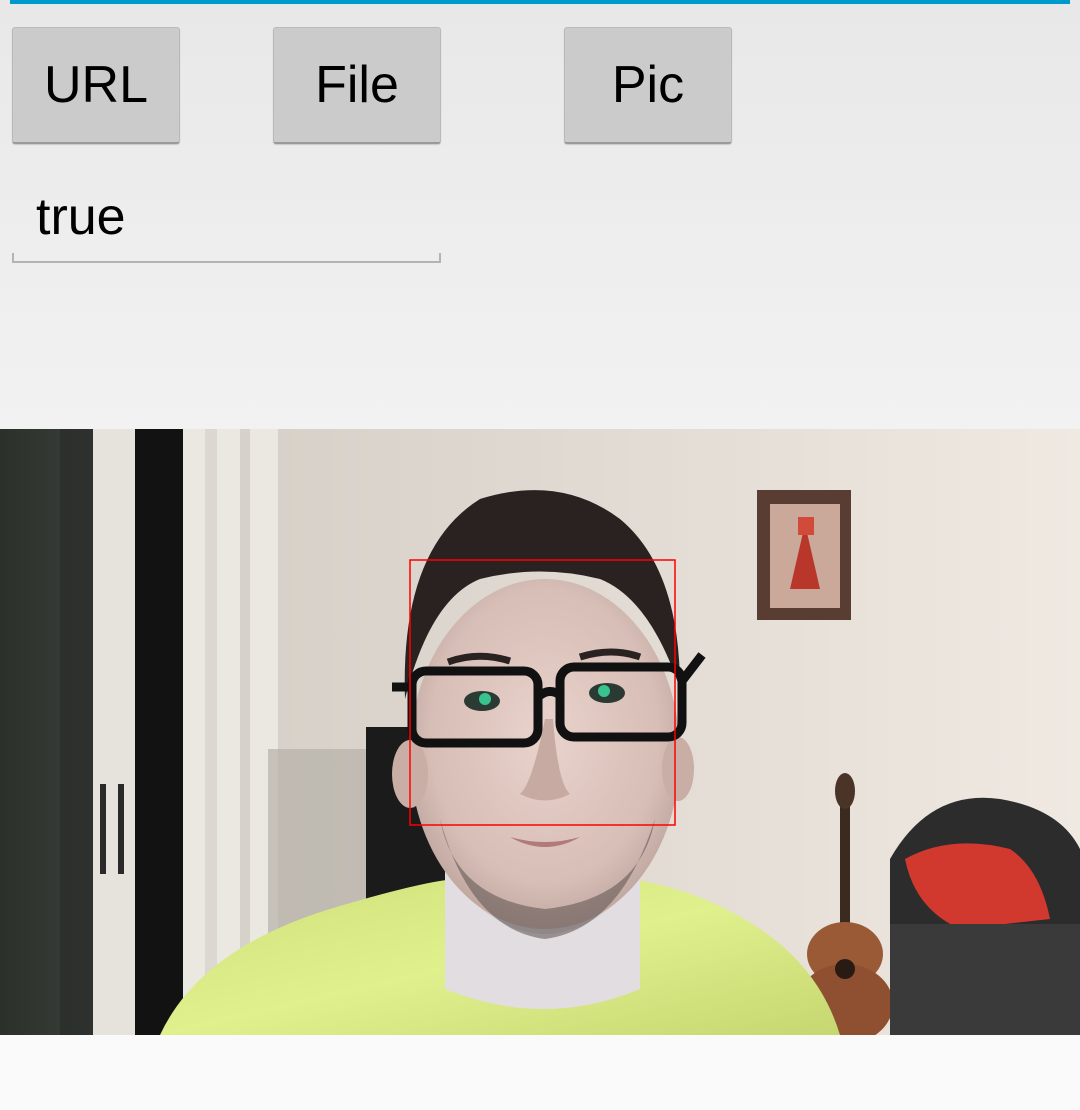  What do you see at coordinates (226, 221) in the screenshot?
I see `result-text-field: true` at bounding box center [226, 221].